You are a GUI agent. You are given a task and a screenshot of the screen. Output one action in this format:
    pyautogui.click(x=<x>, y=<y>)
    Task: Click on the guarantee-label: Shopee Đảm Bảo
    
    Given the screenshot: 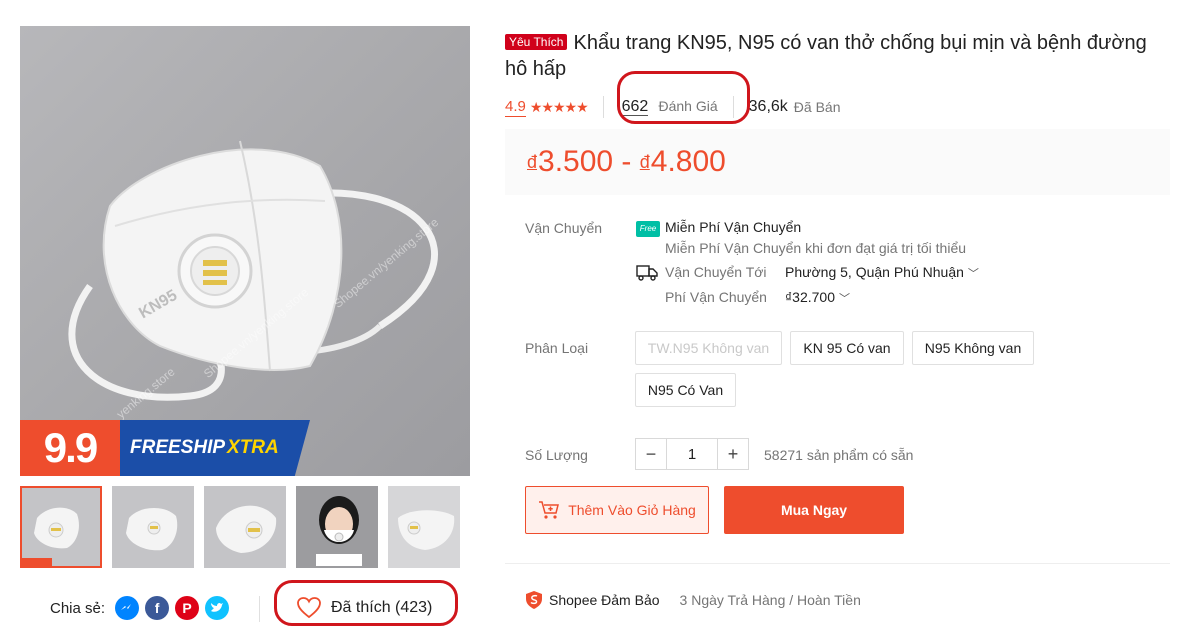 What is the action you would take?
    pyautogui.click(x=604, y=600)
    